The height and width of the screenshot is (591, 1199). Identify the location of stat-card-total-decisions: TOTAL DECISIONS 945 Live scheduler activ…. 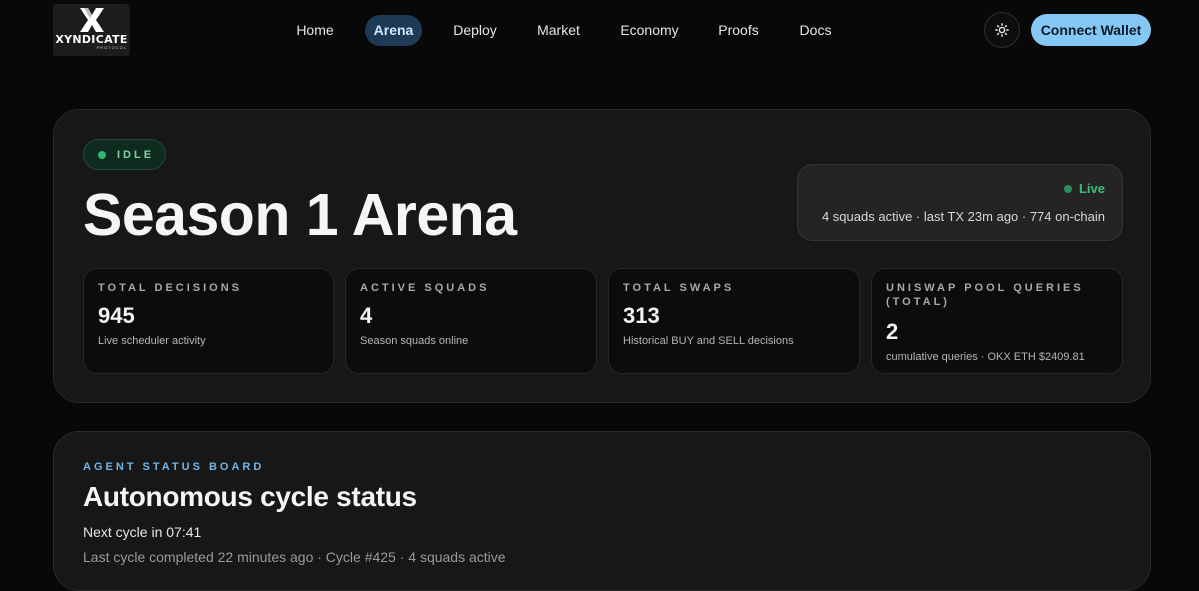
(208, 321).